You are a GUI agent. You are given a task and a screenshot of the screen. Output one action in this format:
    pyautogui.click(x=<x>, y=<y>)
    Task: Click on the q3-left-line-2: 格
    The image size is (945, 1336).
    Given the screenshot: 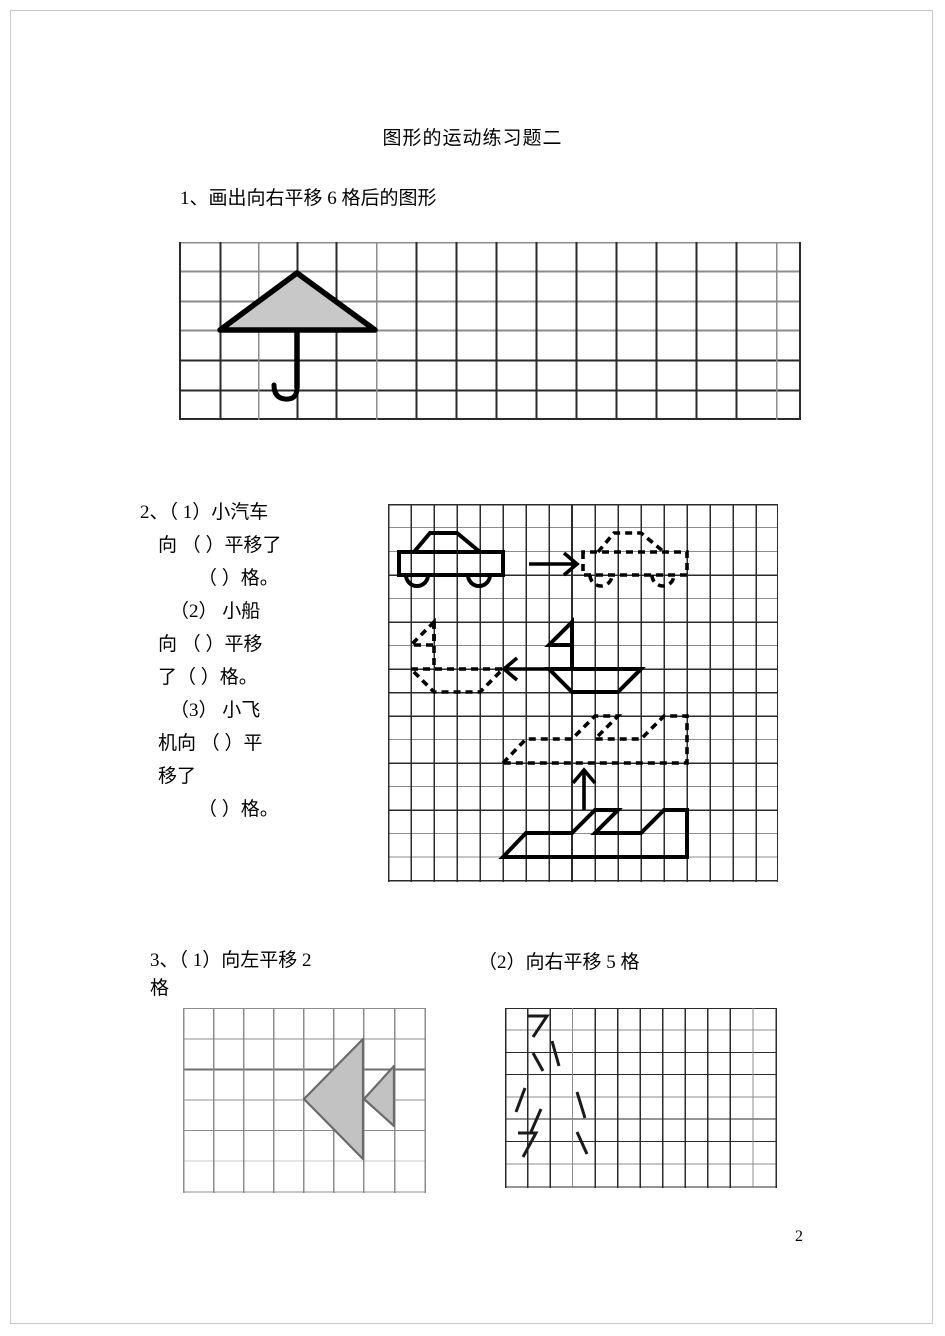 What is the action you would take?
    pyautogui.click(x=160, y=988)
    